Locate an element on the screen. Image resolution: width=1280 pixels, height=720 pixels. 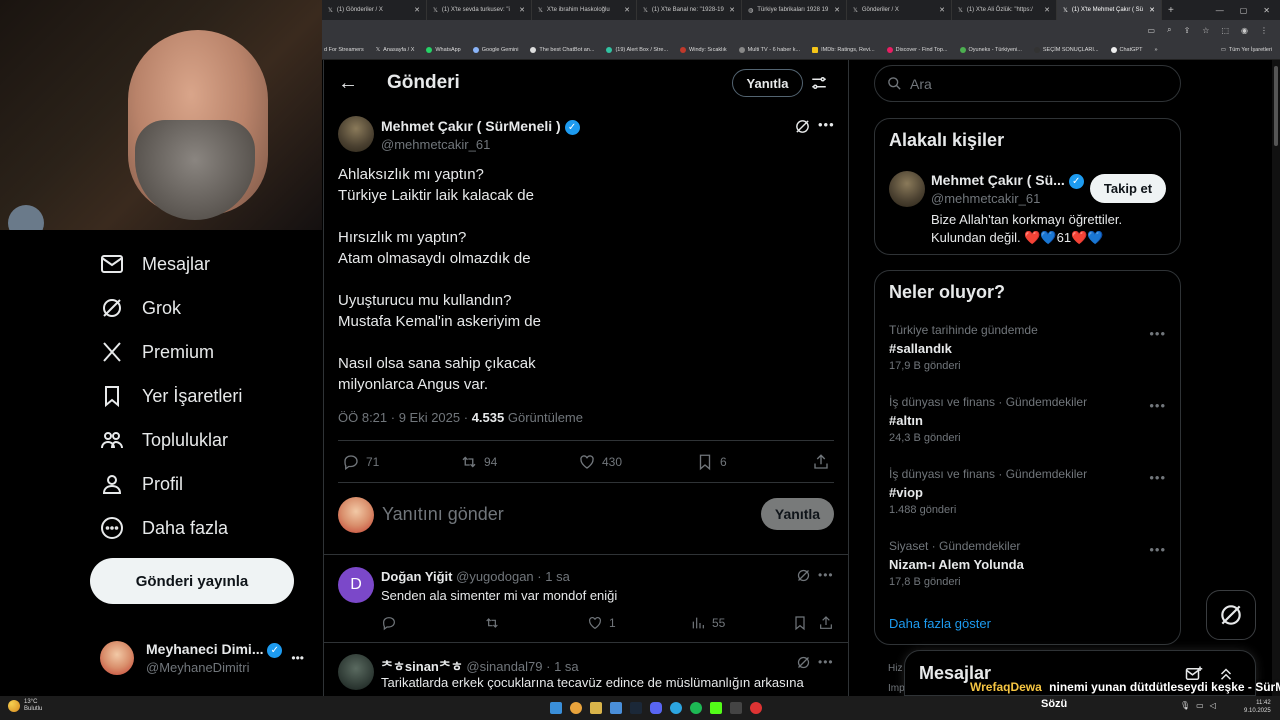
reply-avatar is located at coordinates (356, 672).